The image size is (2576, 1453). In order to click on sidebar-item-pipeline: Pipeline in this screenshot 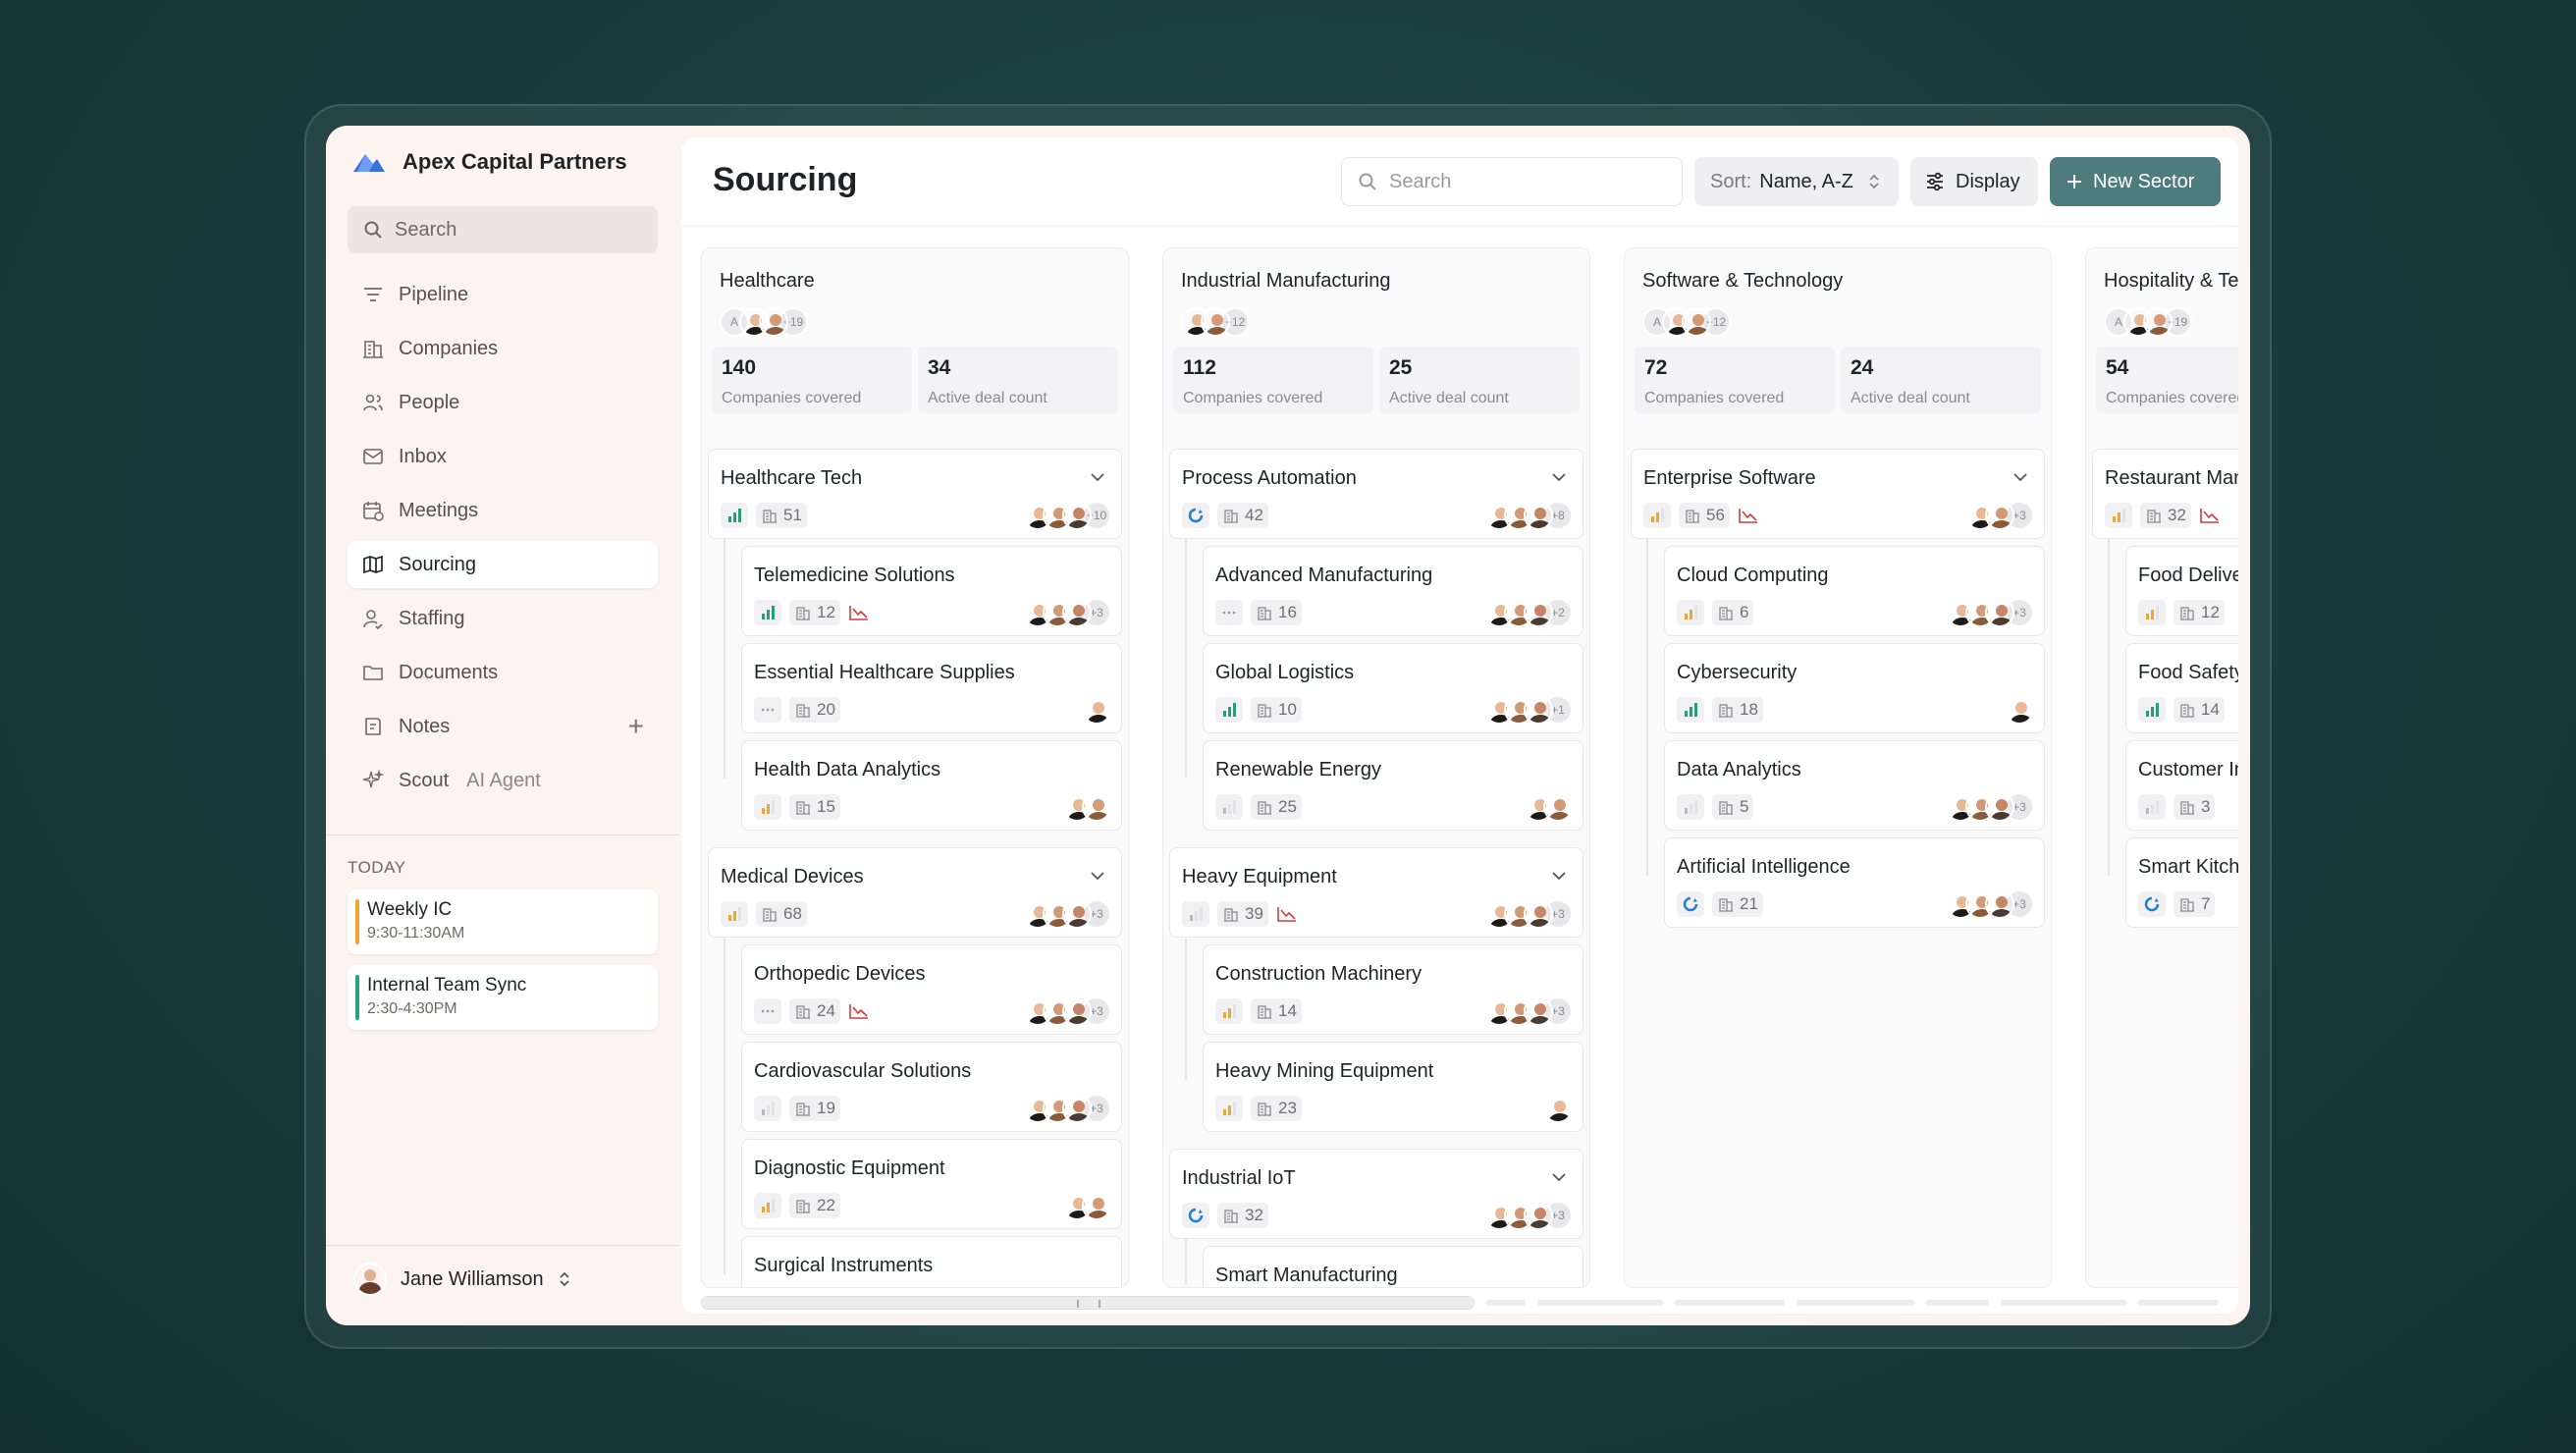, I will do `click(503, 294)`.